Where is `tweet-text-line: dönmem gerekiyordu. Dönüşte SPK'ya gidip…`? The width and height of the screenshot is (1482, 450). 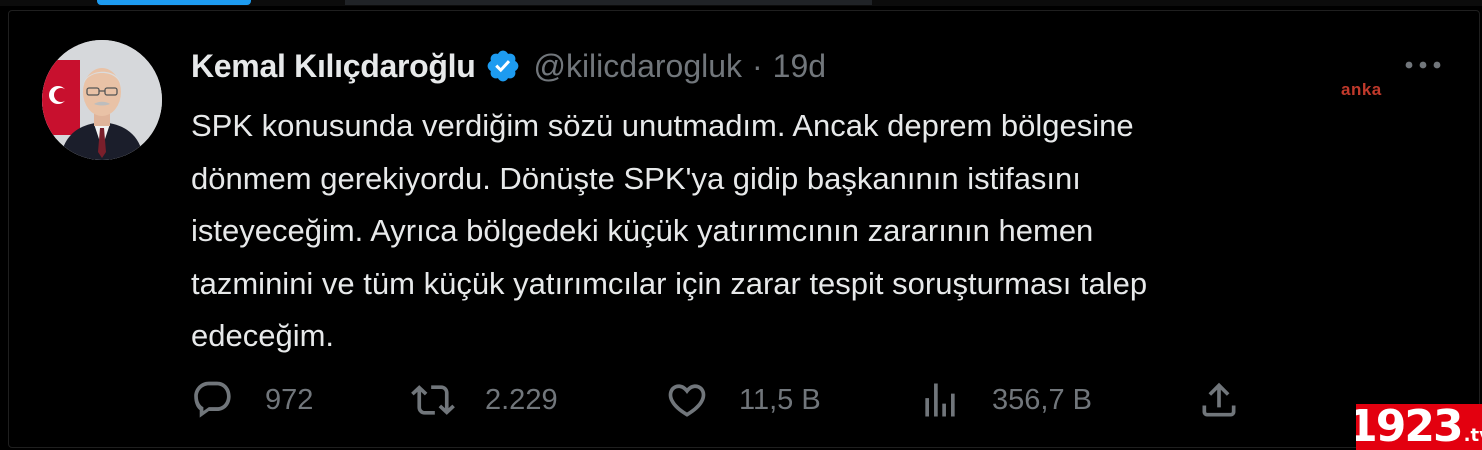
tweet-text-line: dönmem gerekiyordu. Dönüşte SPK'ya gidip… is located at coordinates (636, 178).